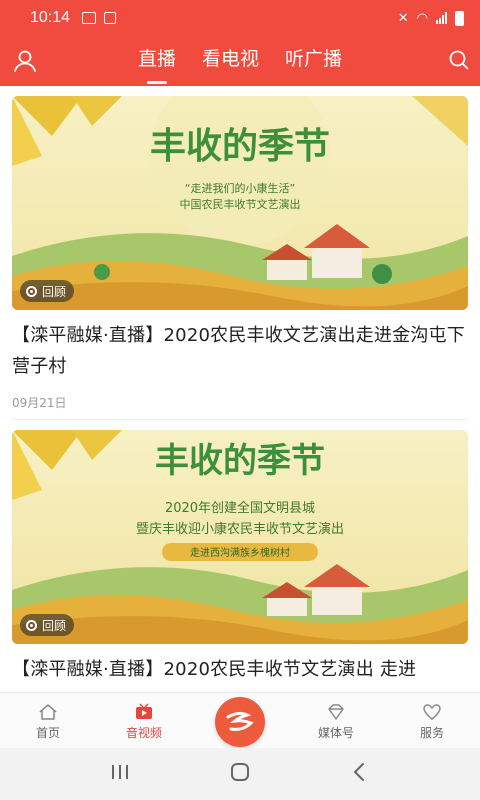 The image size is (480, 800). Describe the element at coordinates (99, 18) in the screenshot. I see `status-left-icons` at that location.